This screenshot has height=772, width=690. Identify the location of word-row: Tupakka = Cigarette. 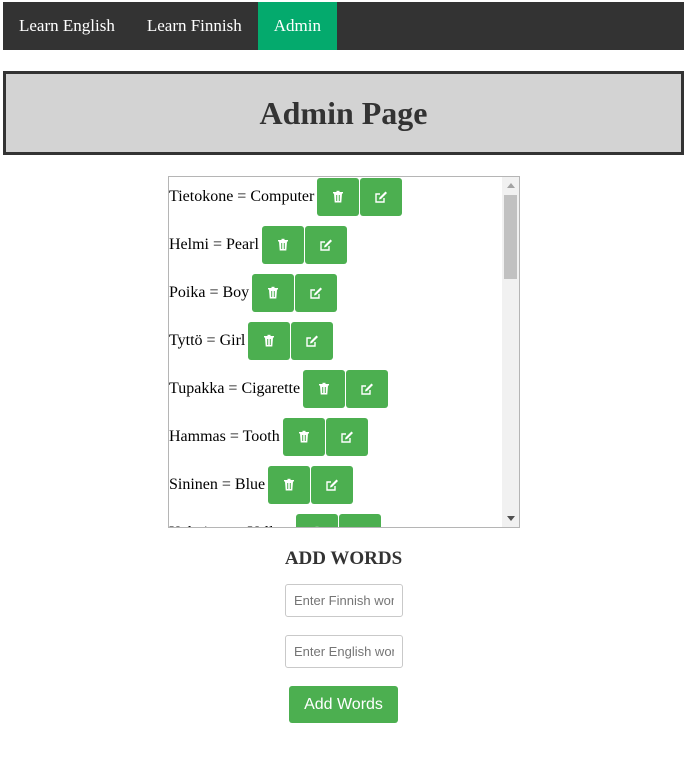
(335, 389).